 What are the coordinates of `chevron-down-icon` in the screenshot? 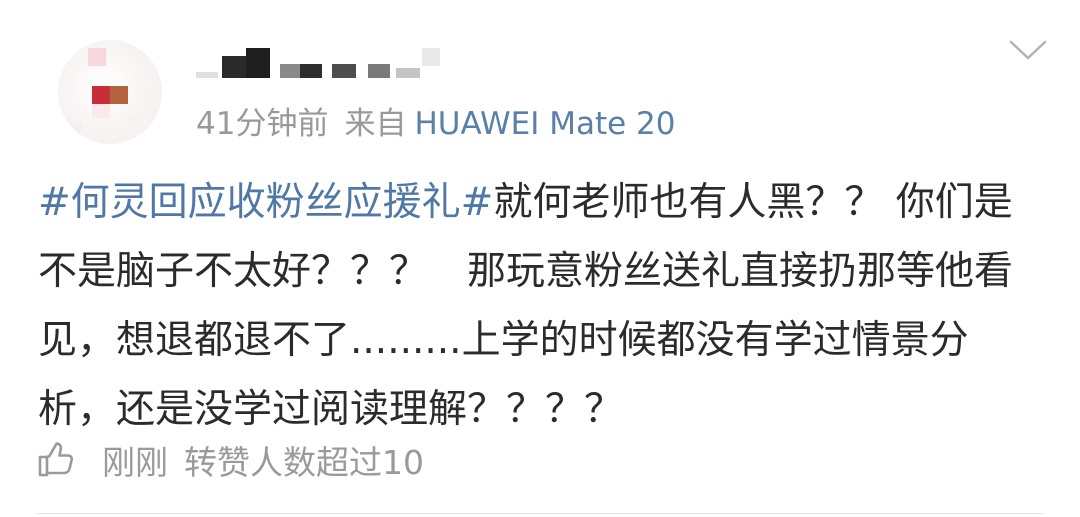 It's located at (1028, 50).